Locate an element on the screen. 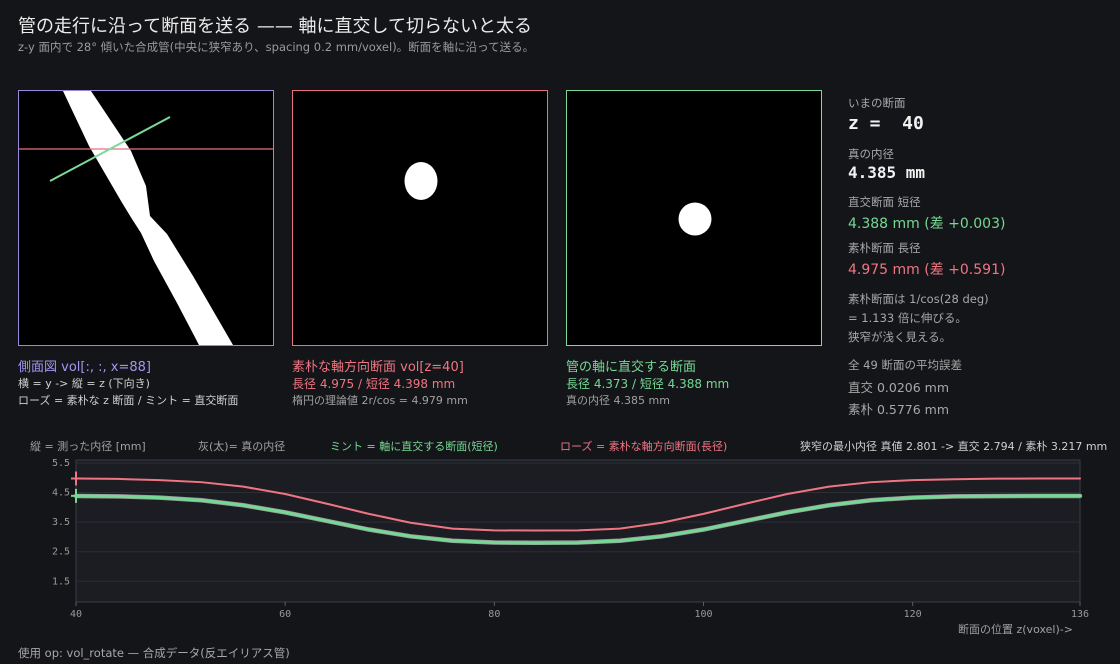  naive-cross-section is located at coordinates (421, 181).